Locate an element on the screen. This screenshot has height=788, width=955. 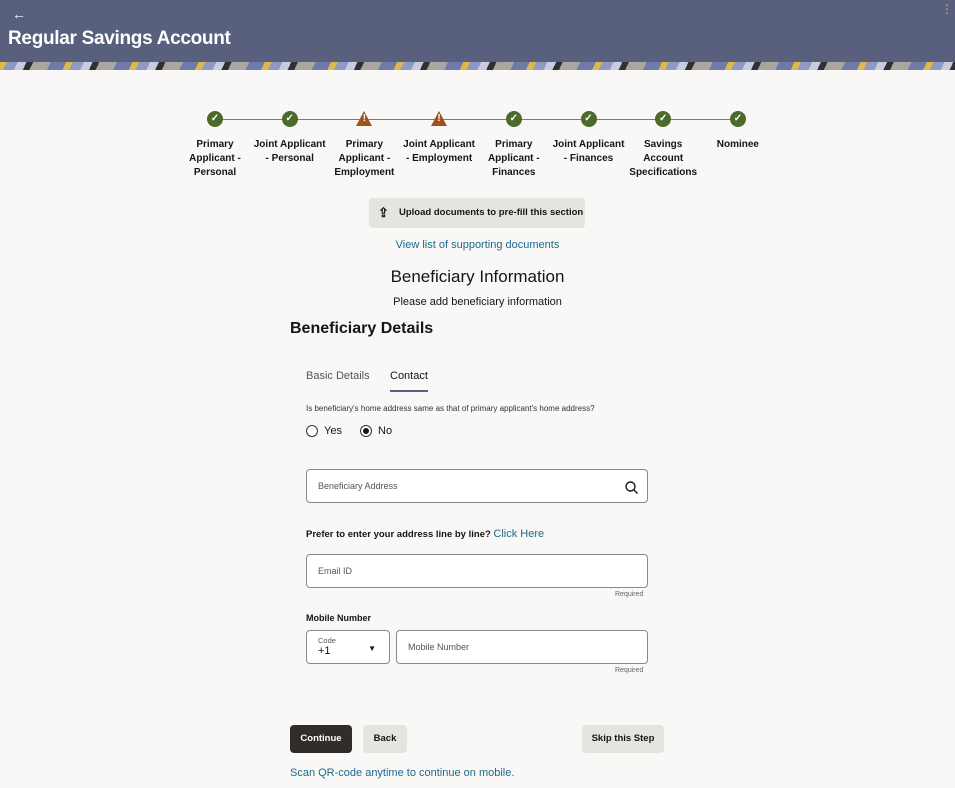
step-2: ✓ Joint Applicant - Personal is located at coordinates (290, 138).